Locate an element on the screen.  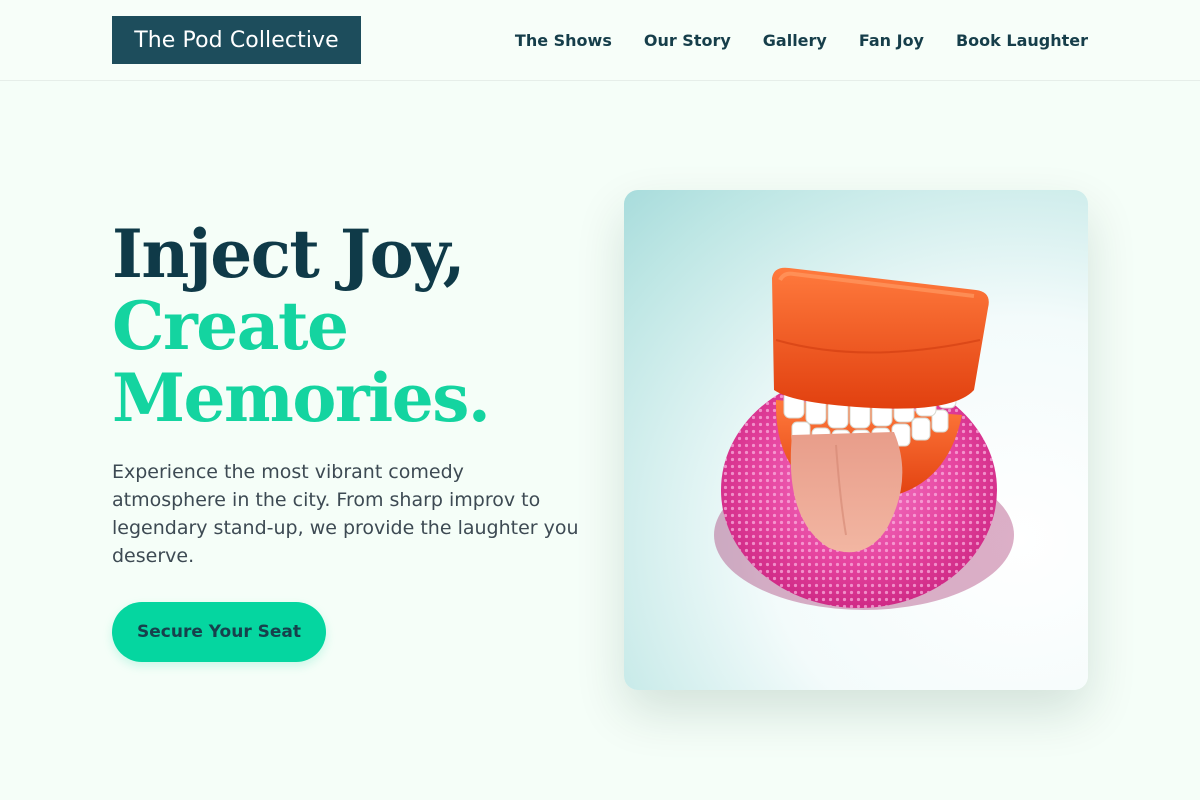
secure-seat-button: Secure Your Seat is located at coordinates (219, 632).